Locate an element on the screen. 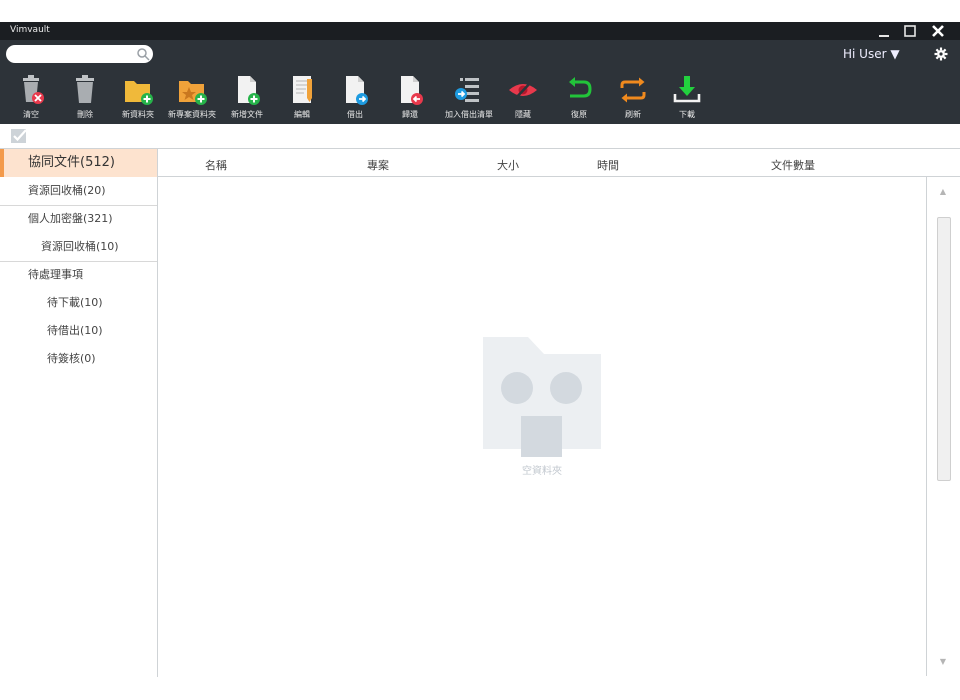 The image size is (960, 700). folder-add-icon is located at coordinates (139, 93).